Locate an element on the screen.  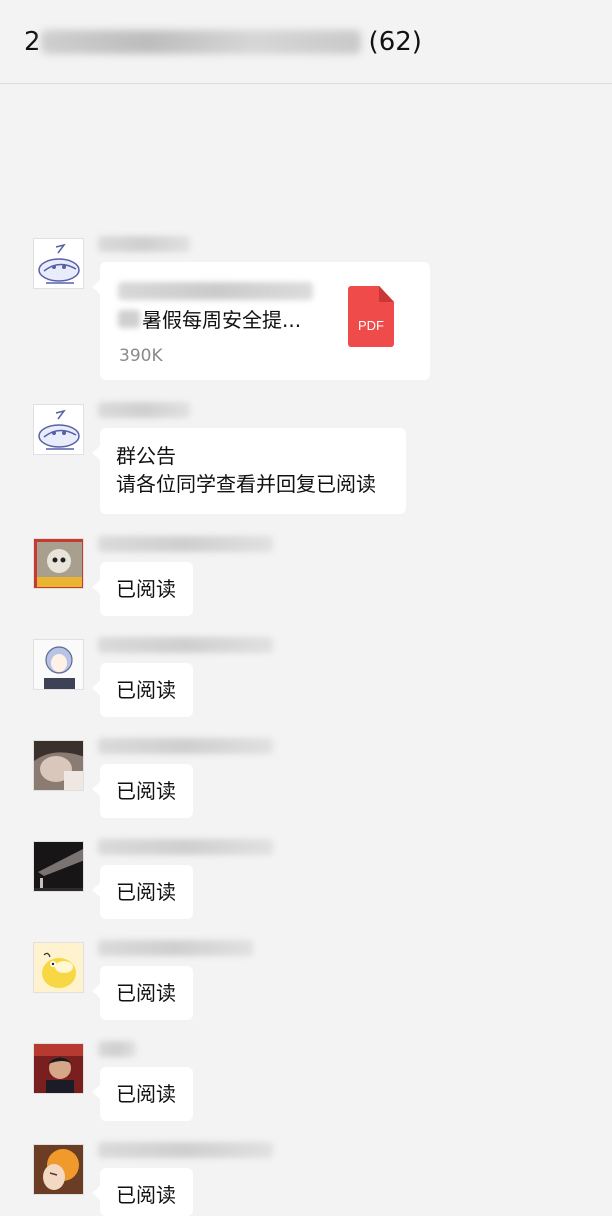
sheep-avatar-icon is located at coordinates (58, 563).